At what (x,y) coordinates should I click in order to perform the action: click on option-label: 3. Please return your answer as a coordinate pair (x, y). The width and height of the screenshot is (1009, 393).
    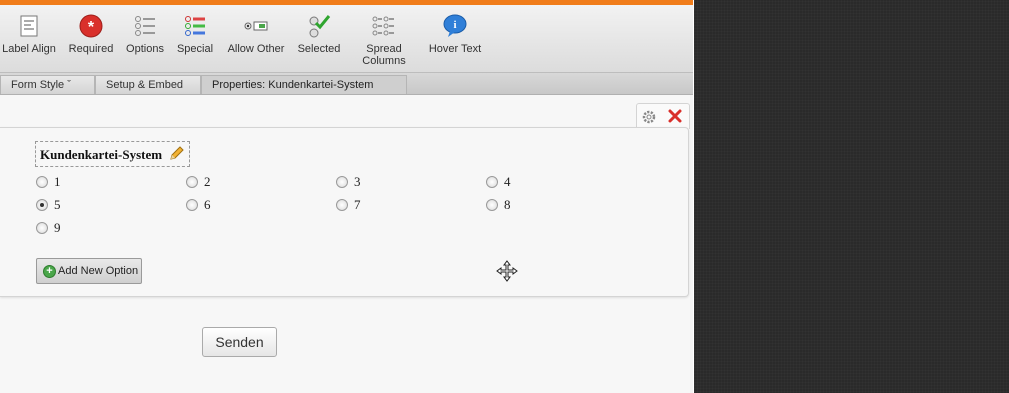
    Looking at the image, I should click on (357, 181).